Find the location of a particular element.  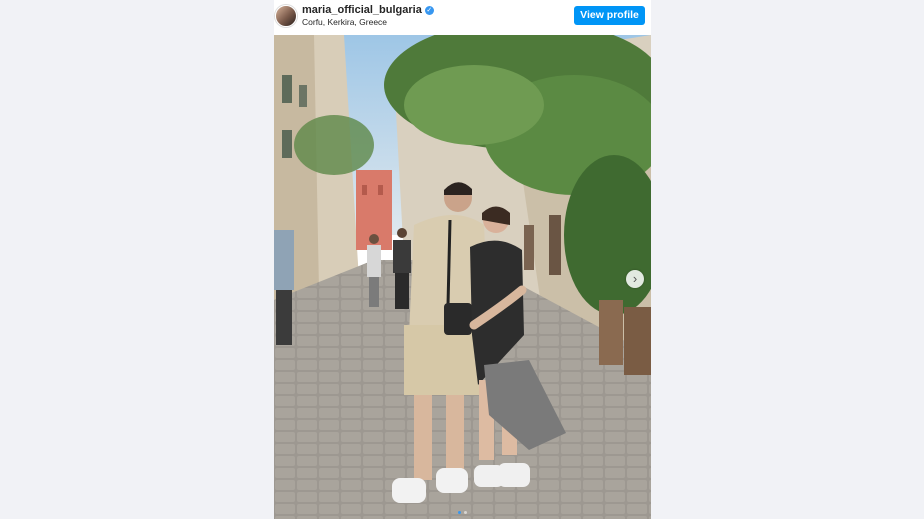

carousel-indicator is located at coordinates (462, 513).